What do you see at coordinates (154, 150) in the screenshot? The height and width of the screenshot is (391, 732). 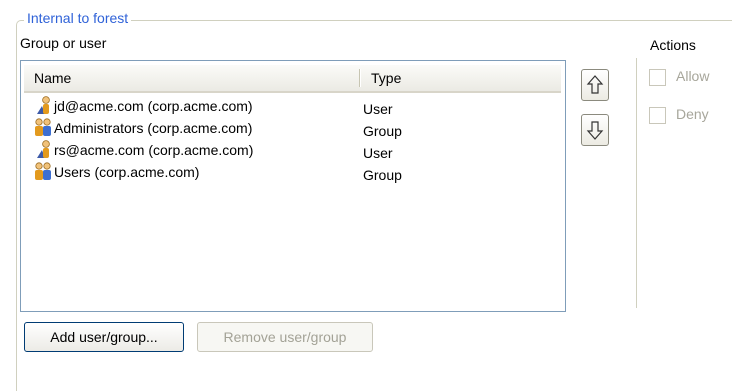 I see `row-name: rs@acme.com (corp.acme.com)` at bounding box center [154, 150].